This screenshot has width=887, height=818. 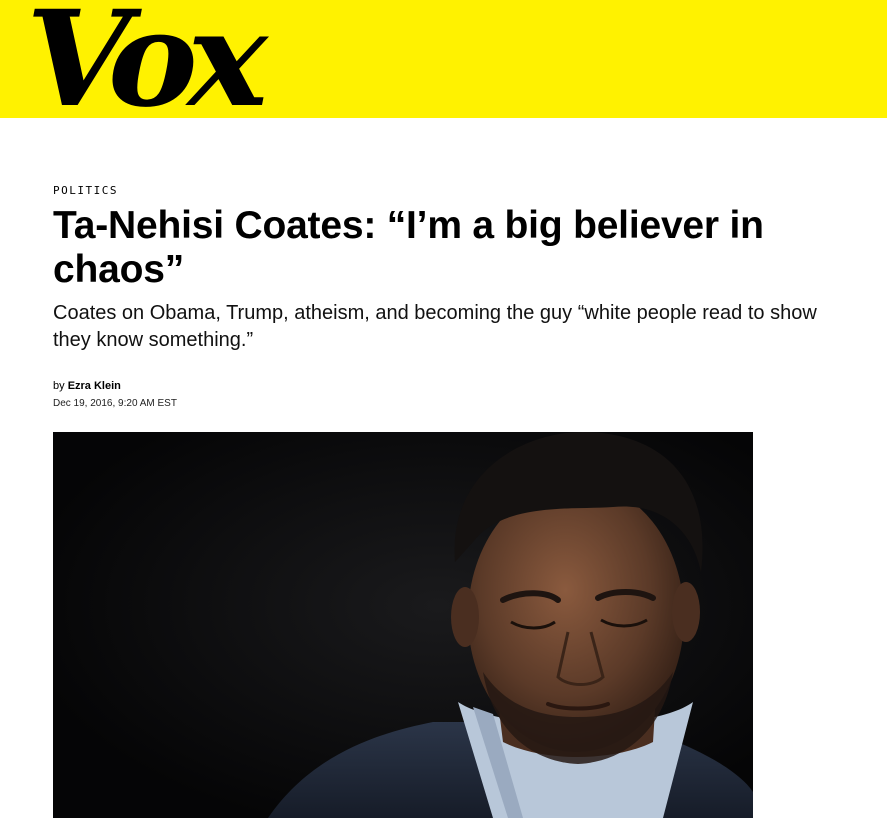 What do you see at coordinates (94, 386) in the screenshot?
I see `author-link: Ezra Klein` at bounding box center [94, 386].